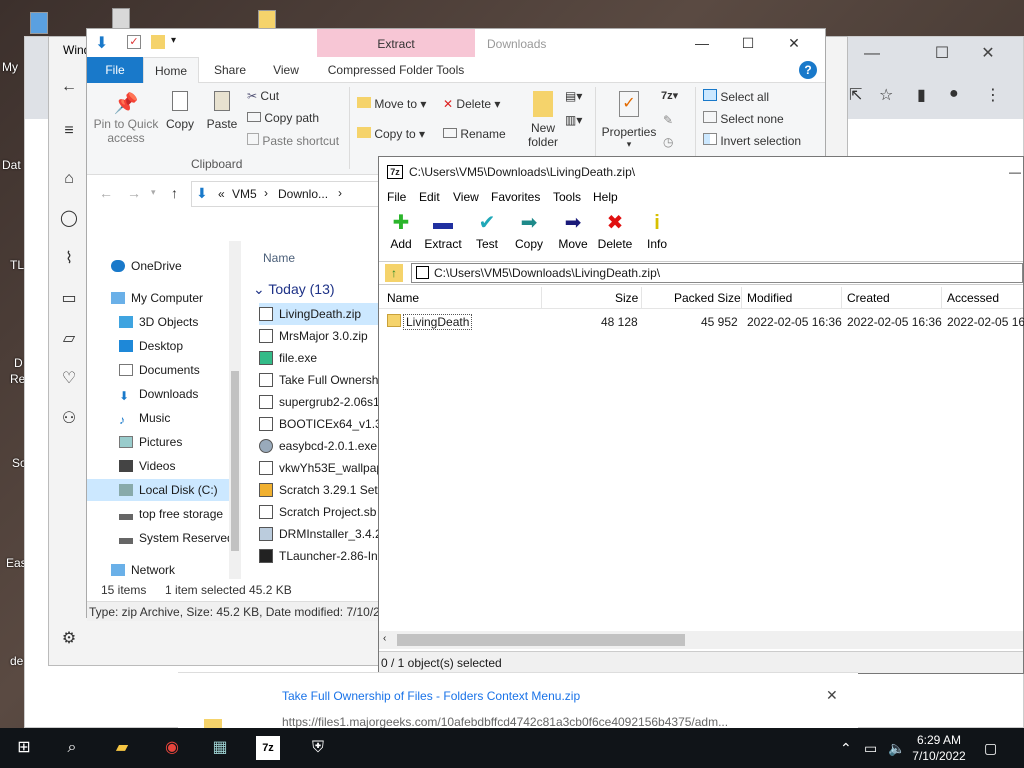 This screenshot has width=1024, height=768. I want to click on forward-icon: →, so click(134, 193).